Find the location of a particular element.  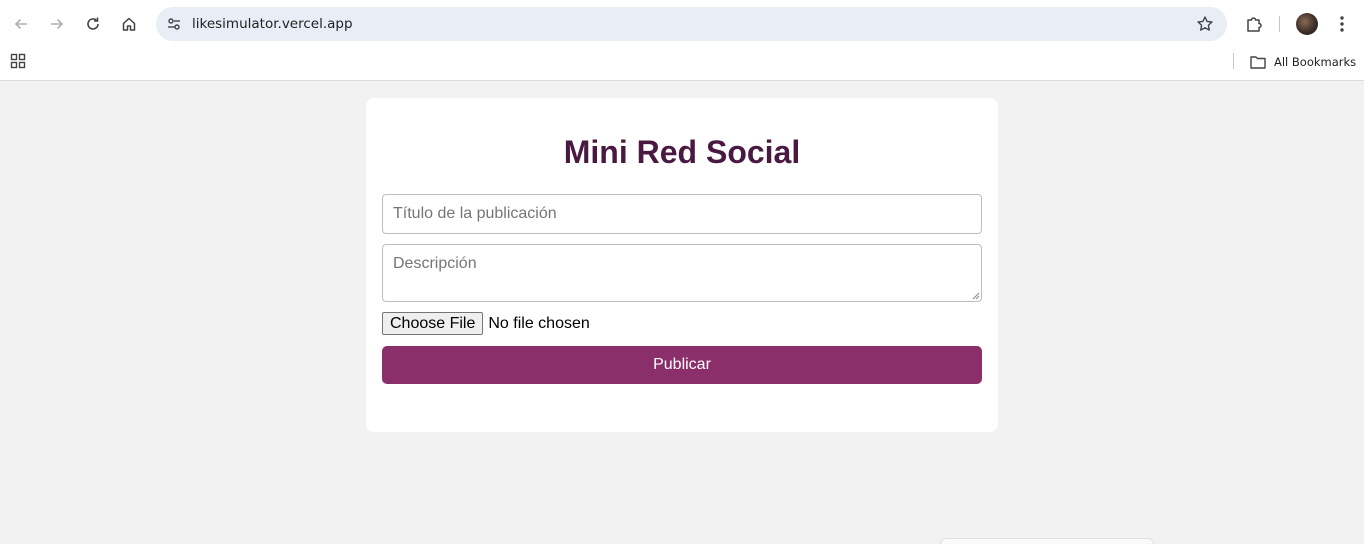

home-button is located at coordinates (129, 24).